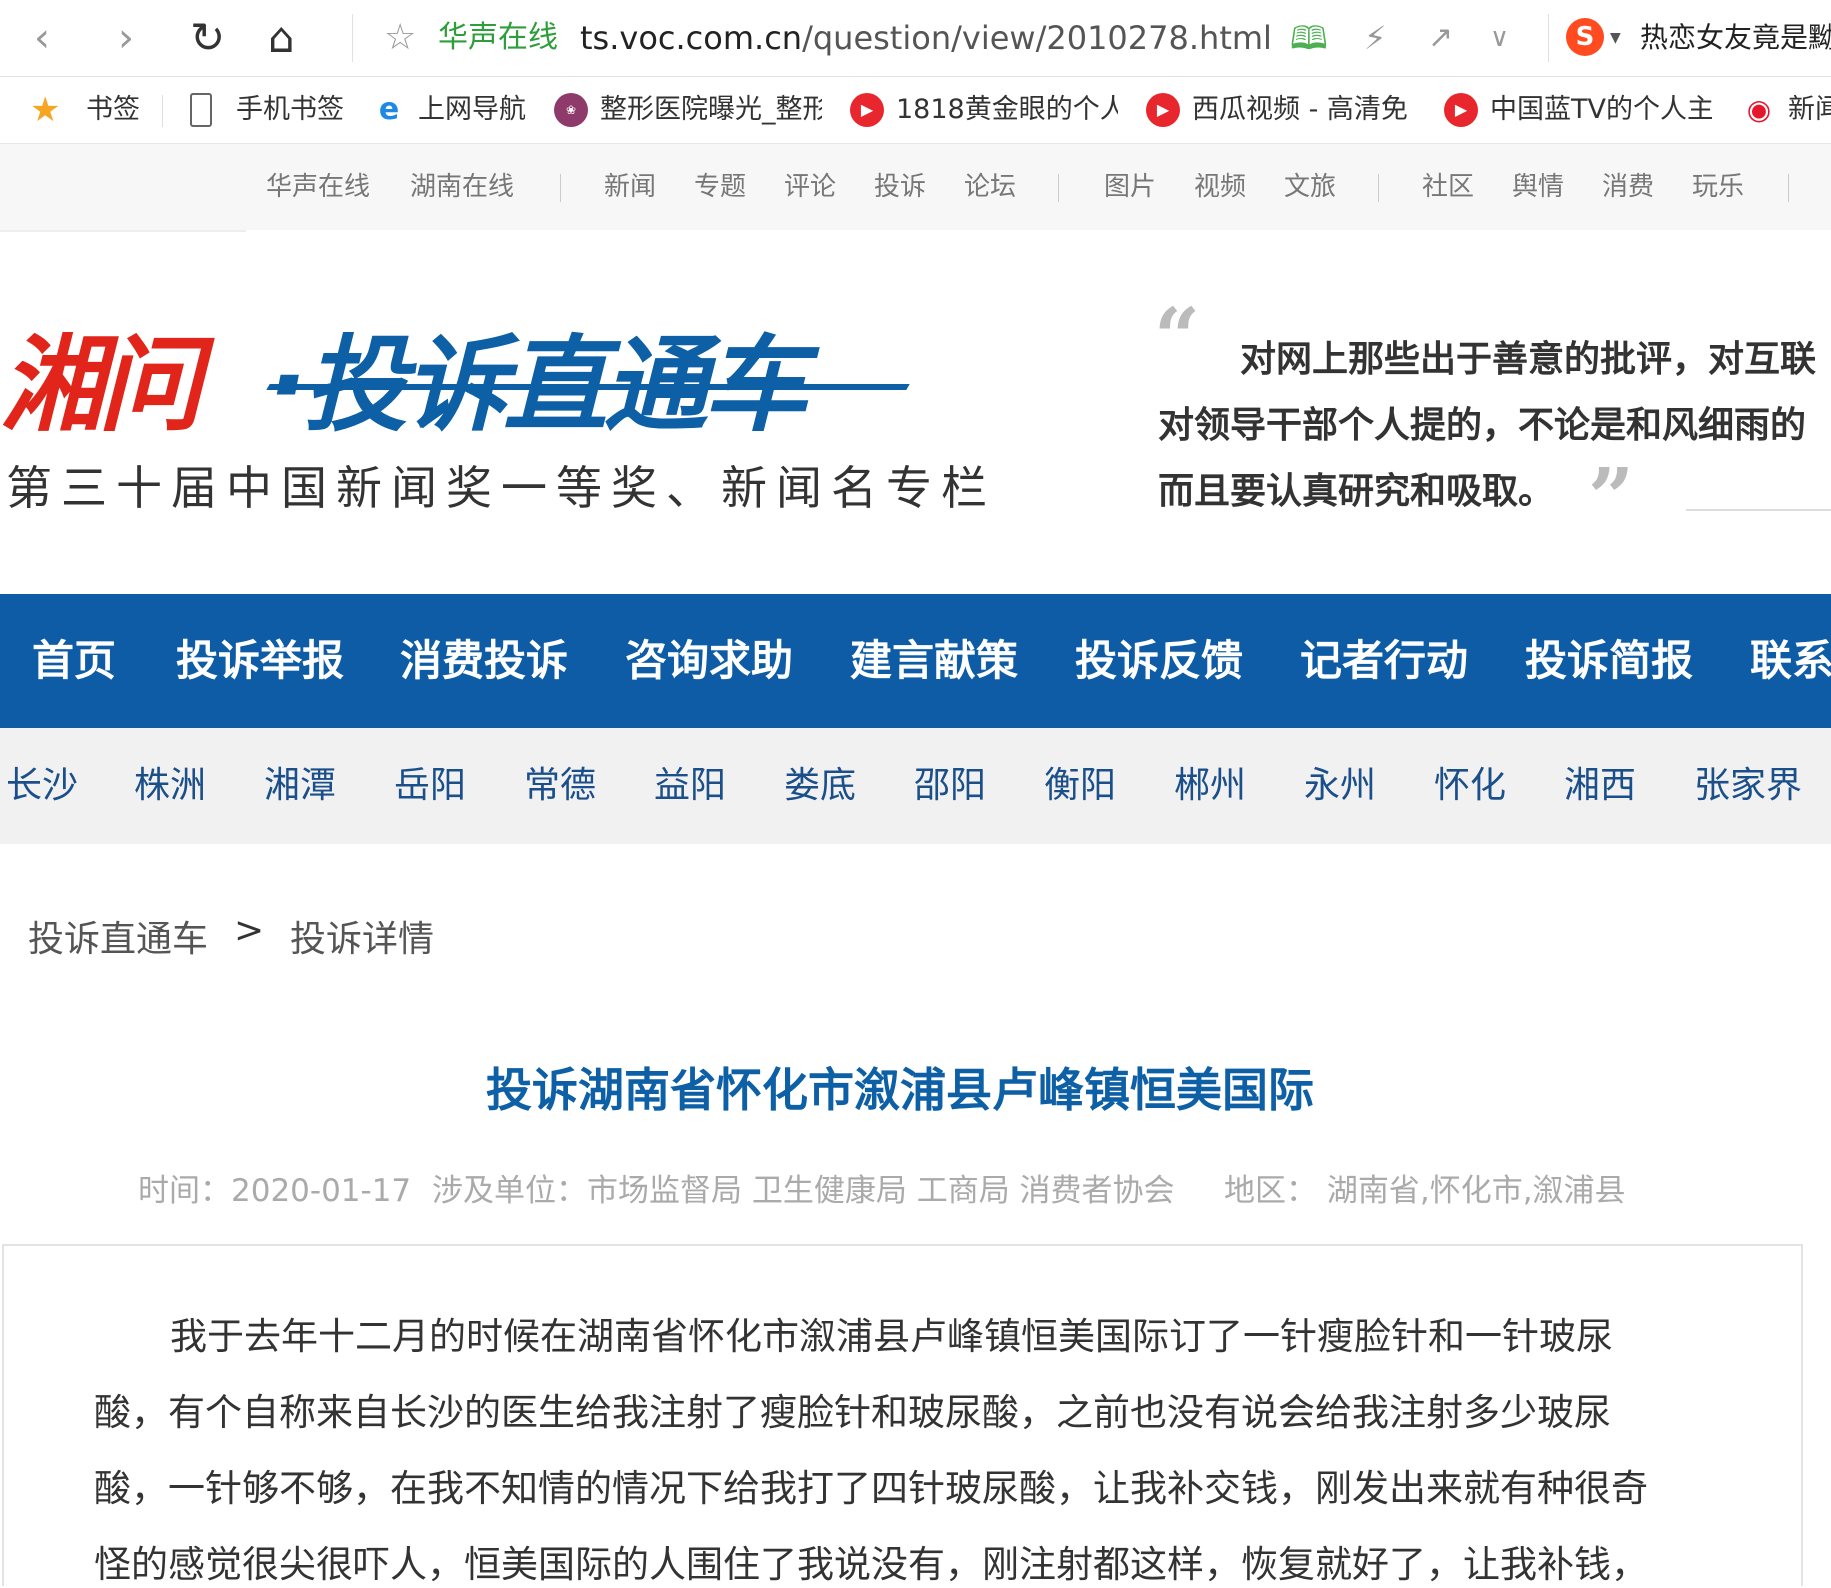  I want to click on region-link: 岳阳, so click(430, 786).